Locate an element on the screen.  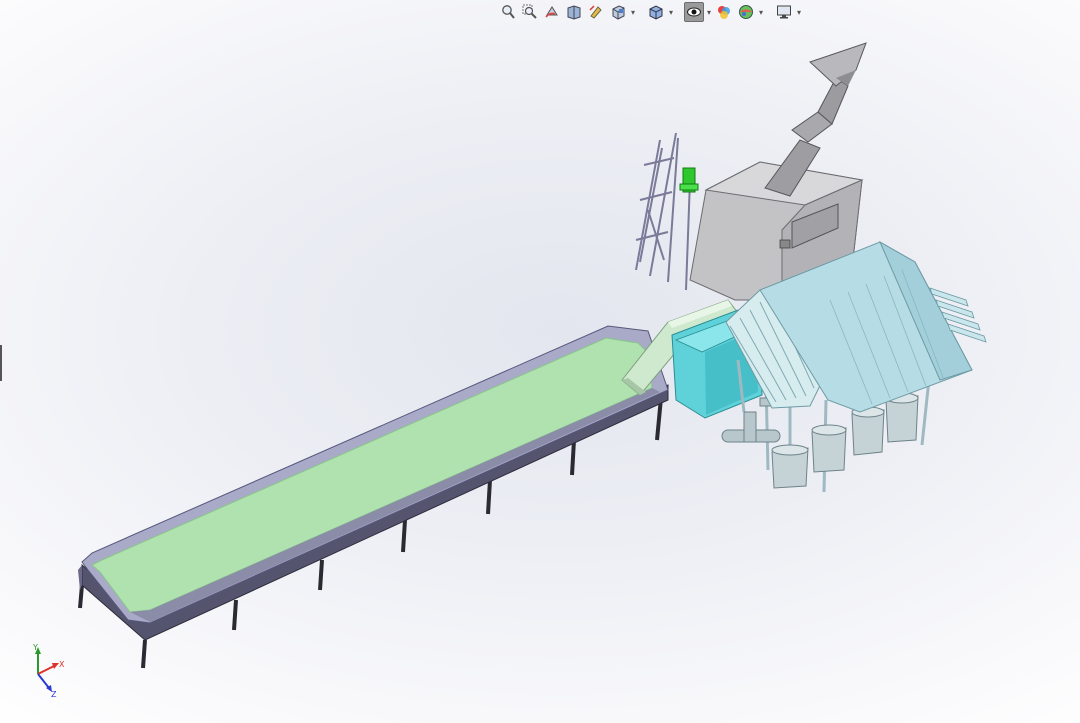
triad-z-axis is located at coordinates (43, 681).